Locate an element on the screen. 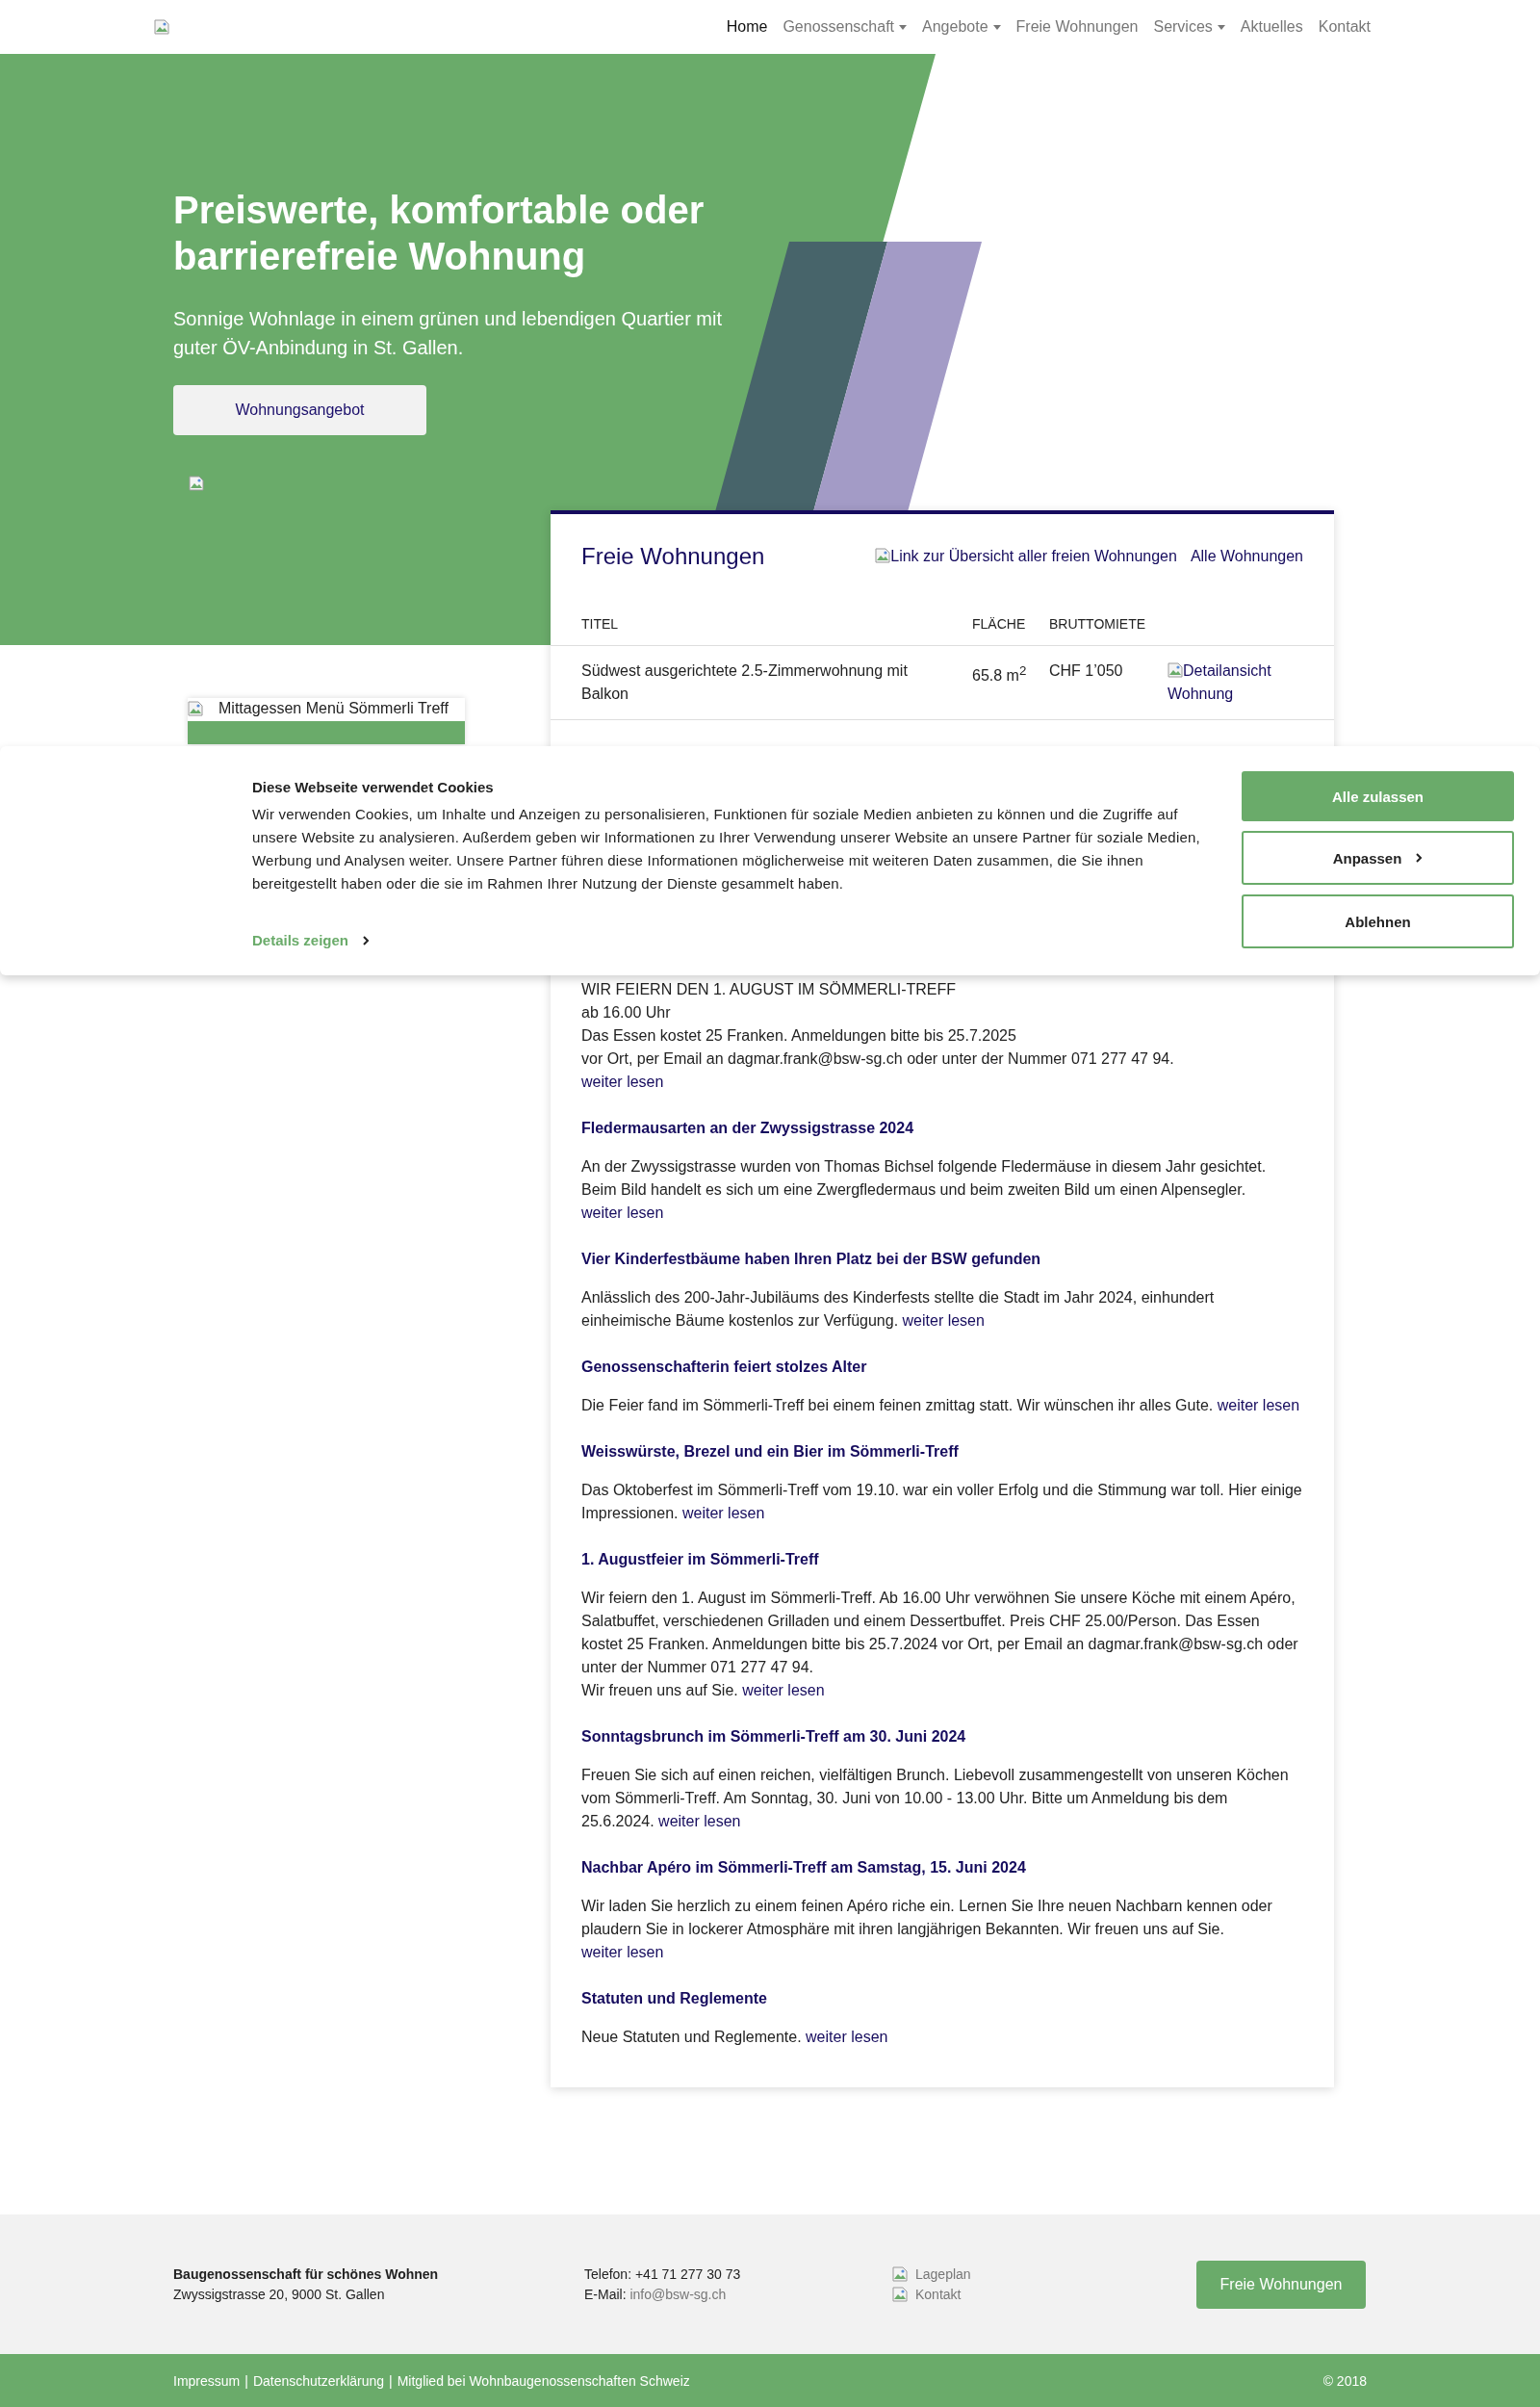 The image size is (1540, 2407). overview-image-link: Link zur Übersicht aller freien Wohnungen is located at coordinates (1026, 556).